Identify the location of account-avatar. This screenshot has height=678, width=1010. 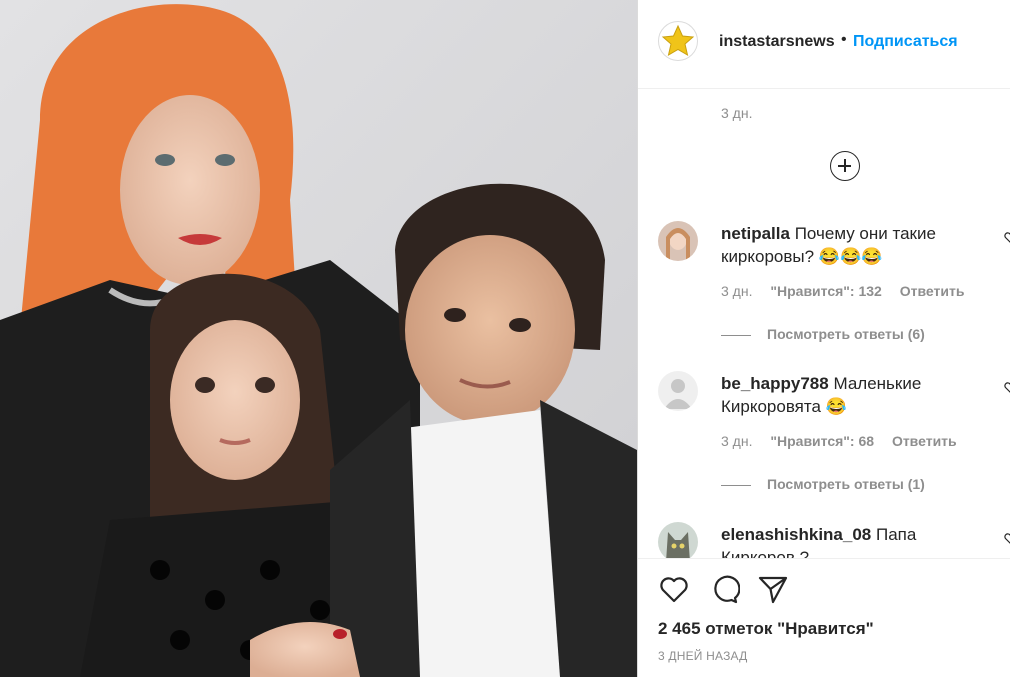
(678, 41).